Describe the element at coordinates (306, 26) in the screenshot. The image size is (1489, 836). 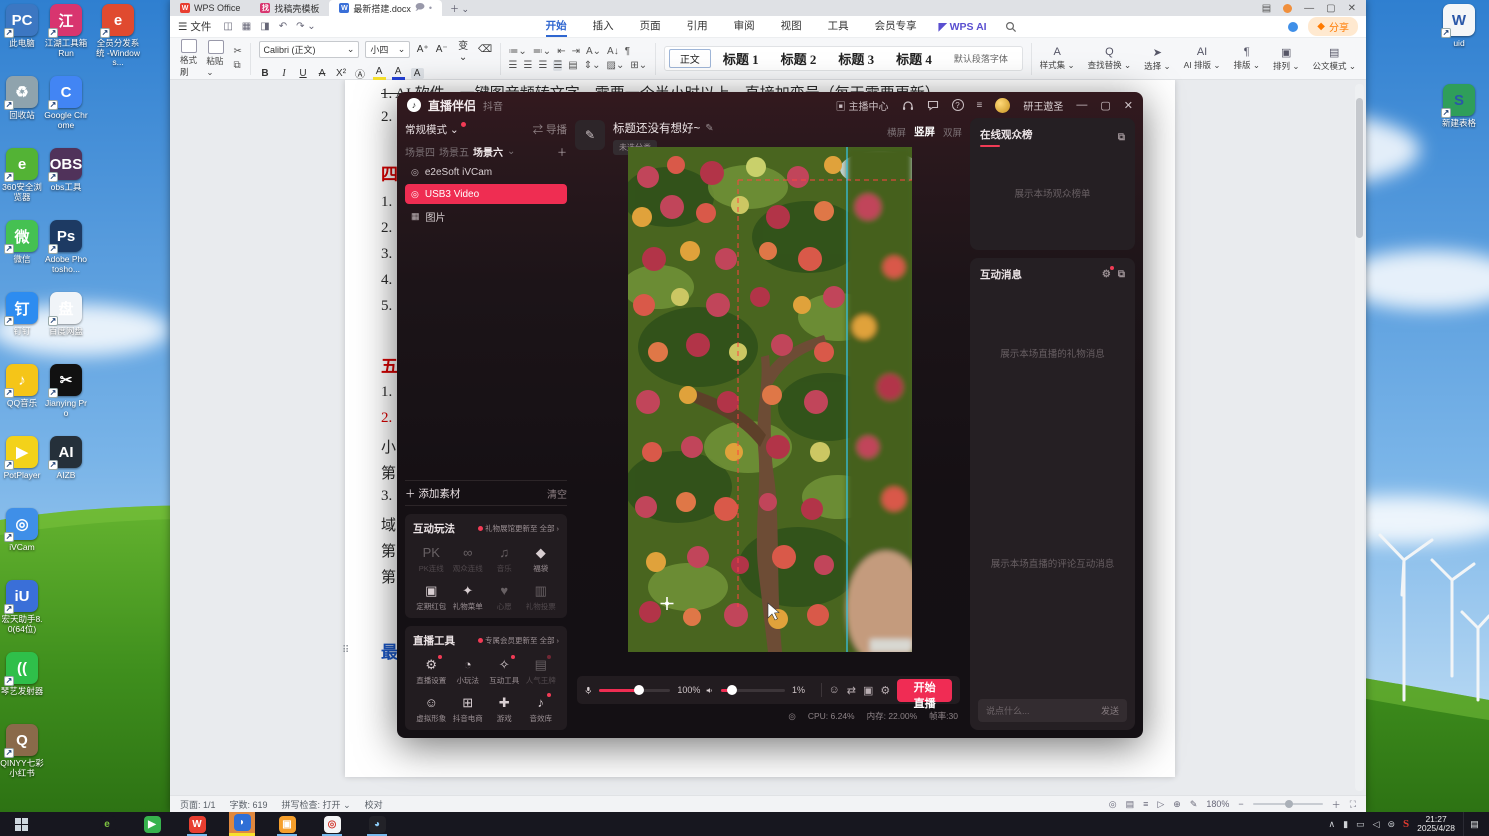
I see `redo-icon: ↷ ⌄` at that location.